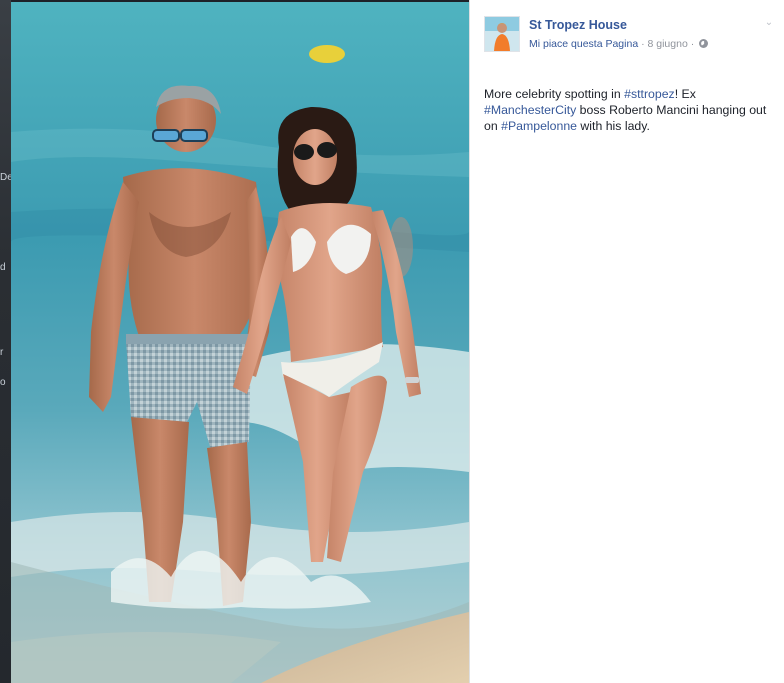  What do you see at coordinates (3, 267) in the screenshot?
I see `background-text-fragment: d` at bounding box center [3, 267].